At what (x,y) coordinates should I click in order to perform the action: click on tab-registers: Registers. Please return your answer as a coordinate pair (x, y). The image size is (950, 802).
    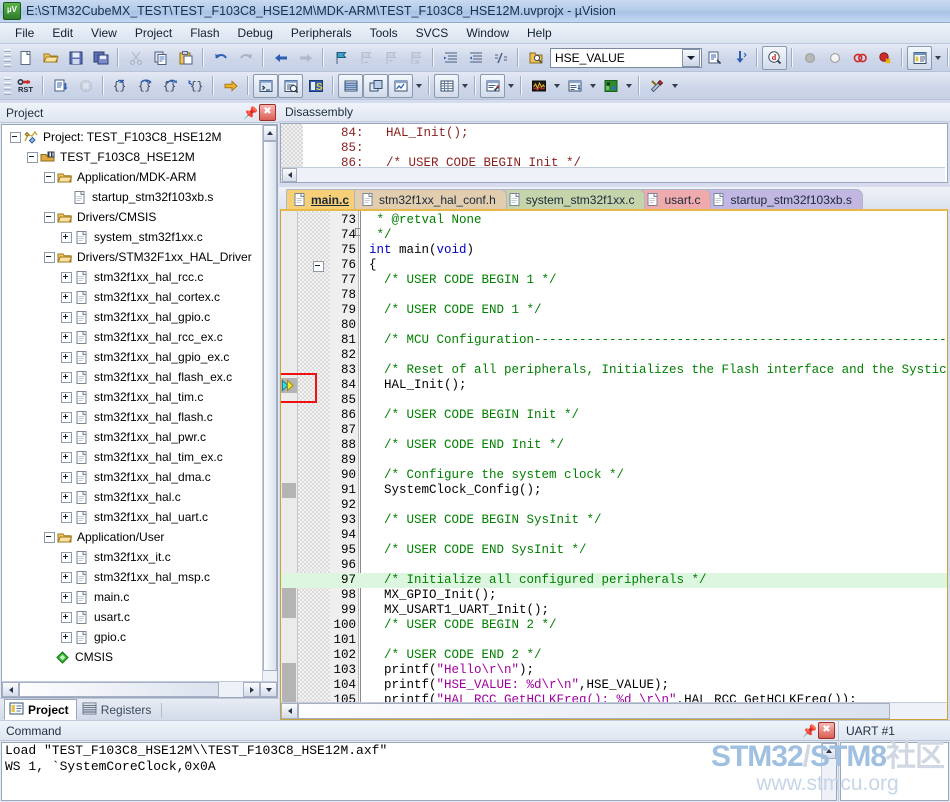
    Looking at the image, I should click on (118, 709).